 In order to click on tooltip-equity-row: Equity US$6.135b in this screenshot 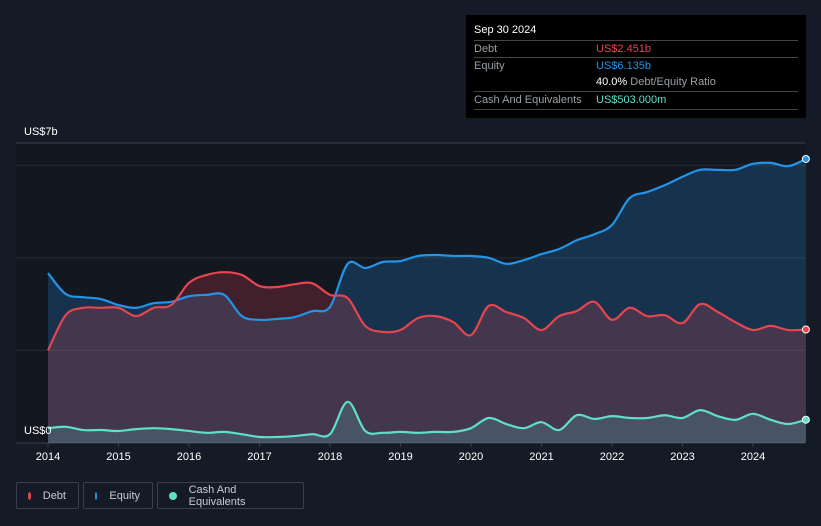, I will do `click(636, 66)`.